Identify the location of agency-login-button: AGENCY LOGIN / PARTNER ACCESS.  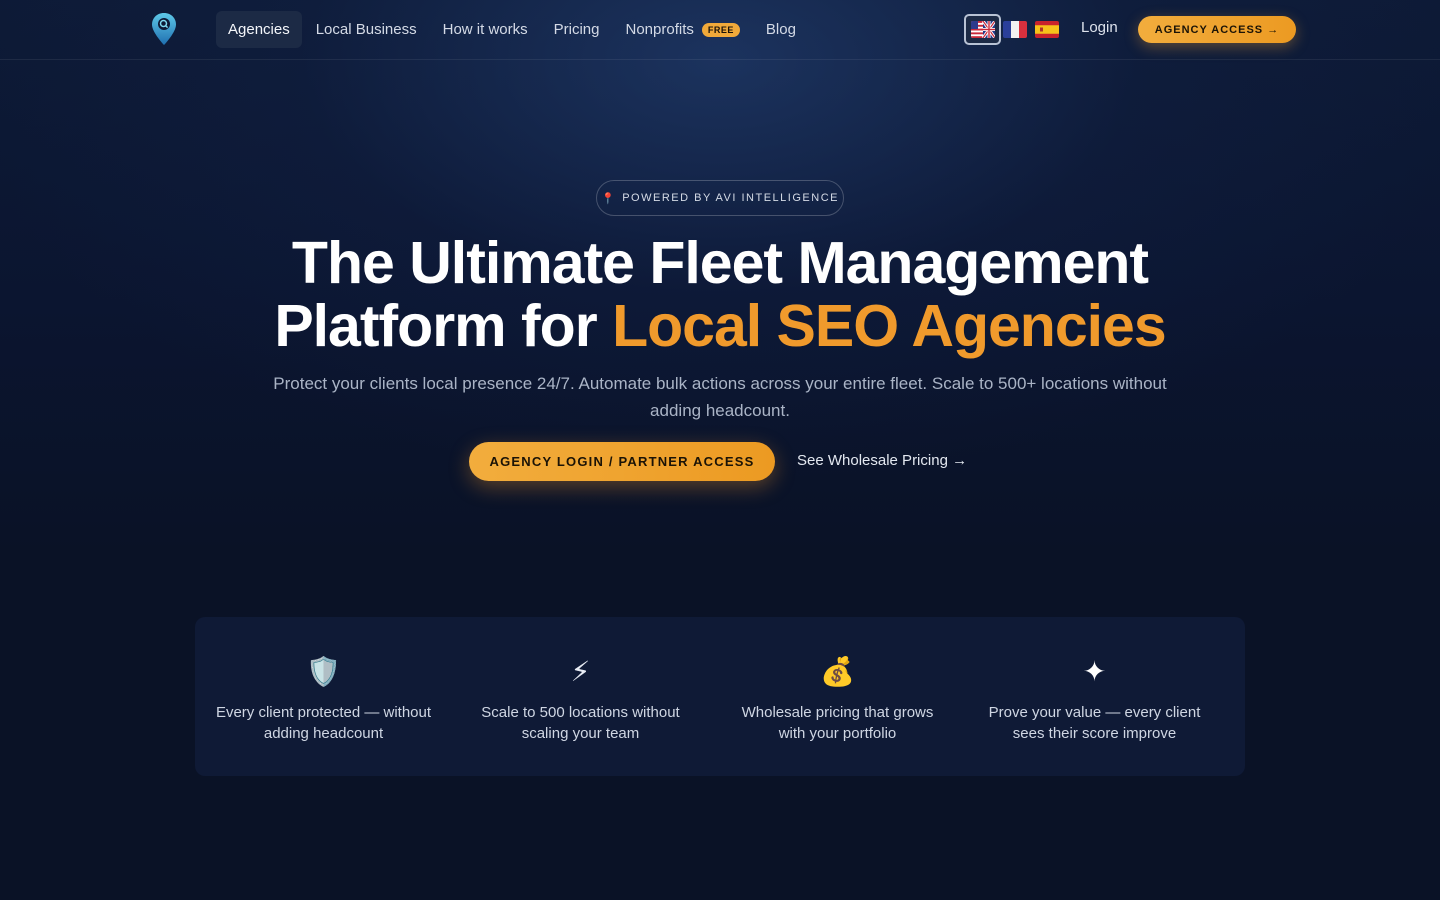
(622, 461).